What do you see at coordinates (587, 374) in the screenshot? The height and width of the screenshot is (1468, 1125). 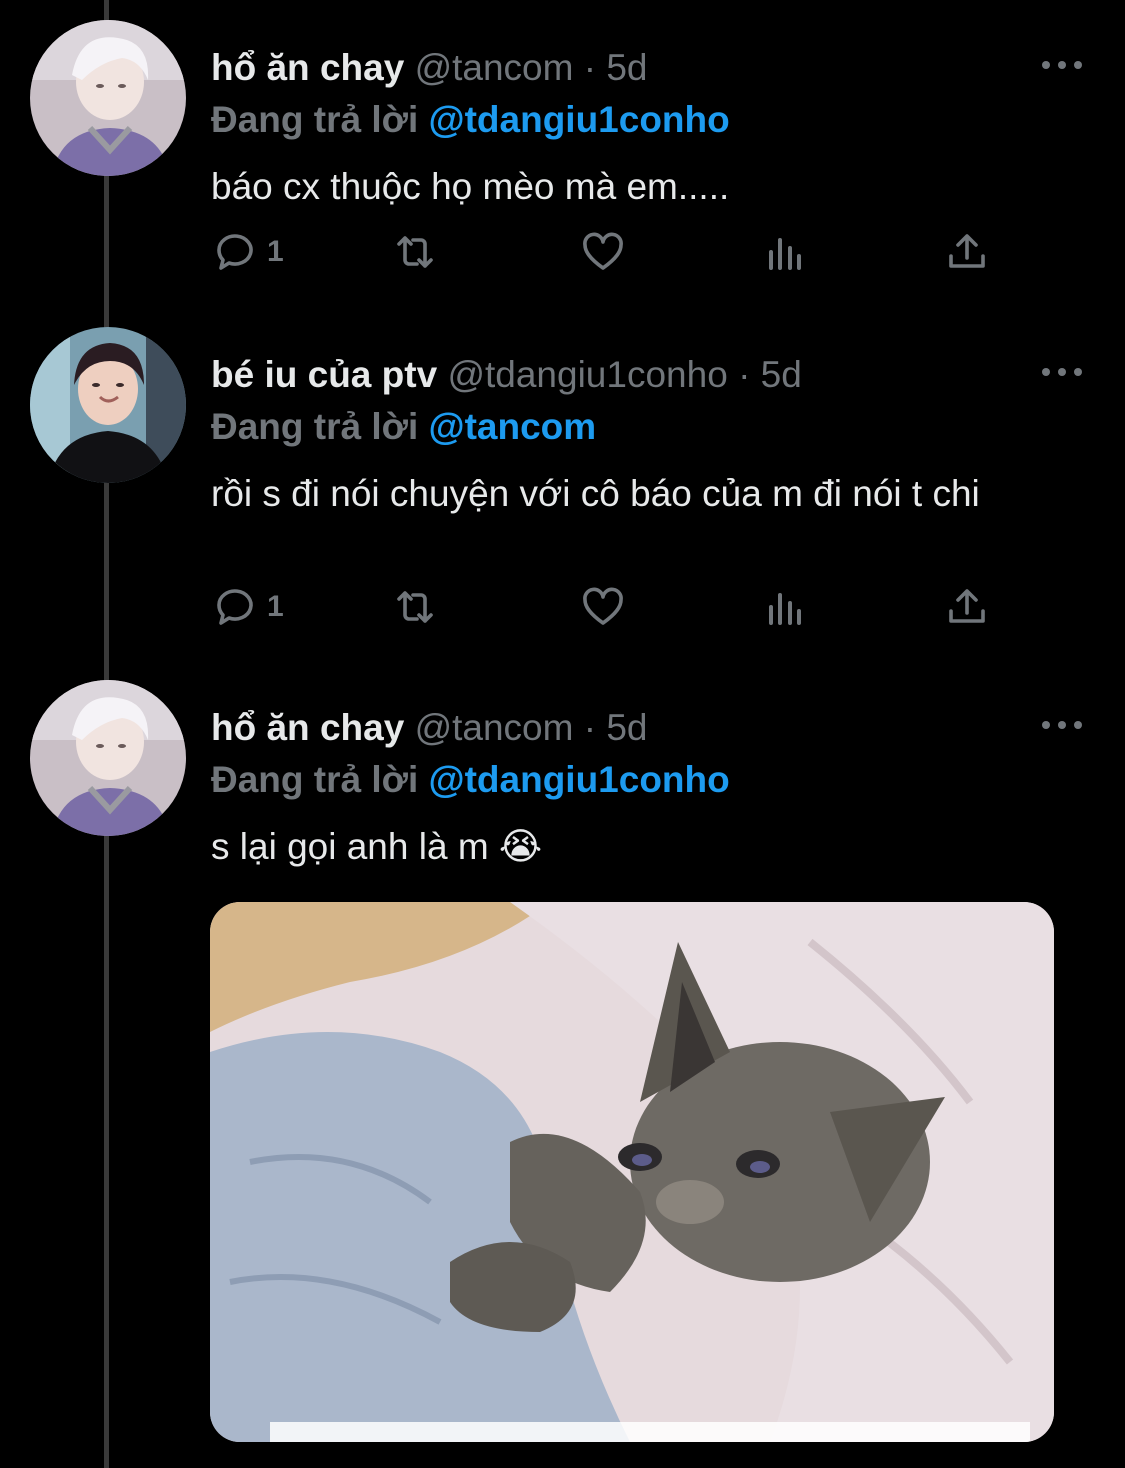 I see `user-handle: @tdangiu1conho` at bounding box center [587, 374].